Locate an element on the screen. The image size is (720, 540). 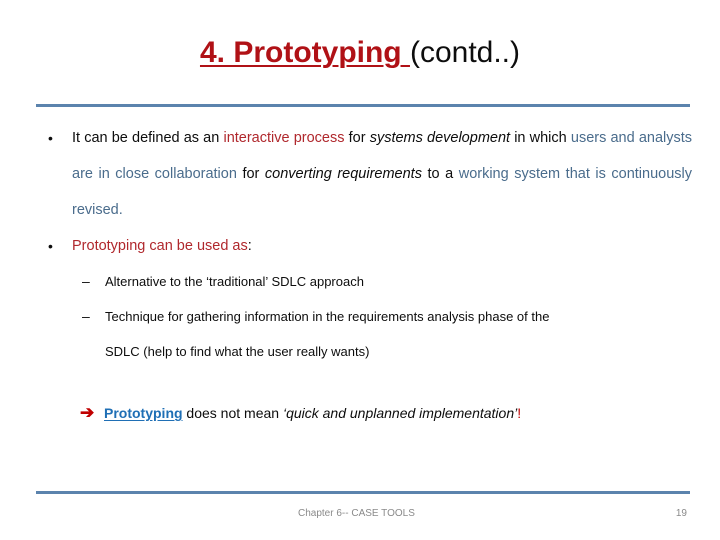
page-title: 4. Prototyping (contd..) is located at coordinates (360, 53).